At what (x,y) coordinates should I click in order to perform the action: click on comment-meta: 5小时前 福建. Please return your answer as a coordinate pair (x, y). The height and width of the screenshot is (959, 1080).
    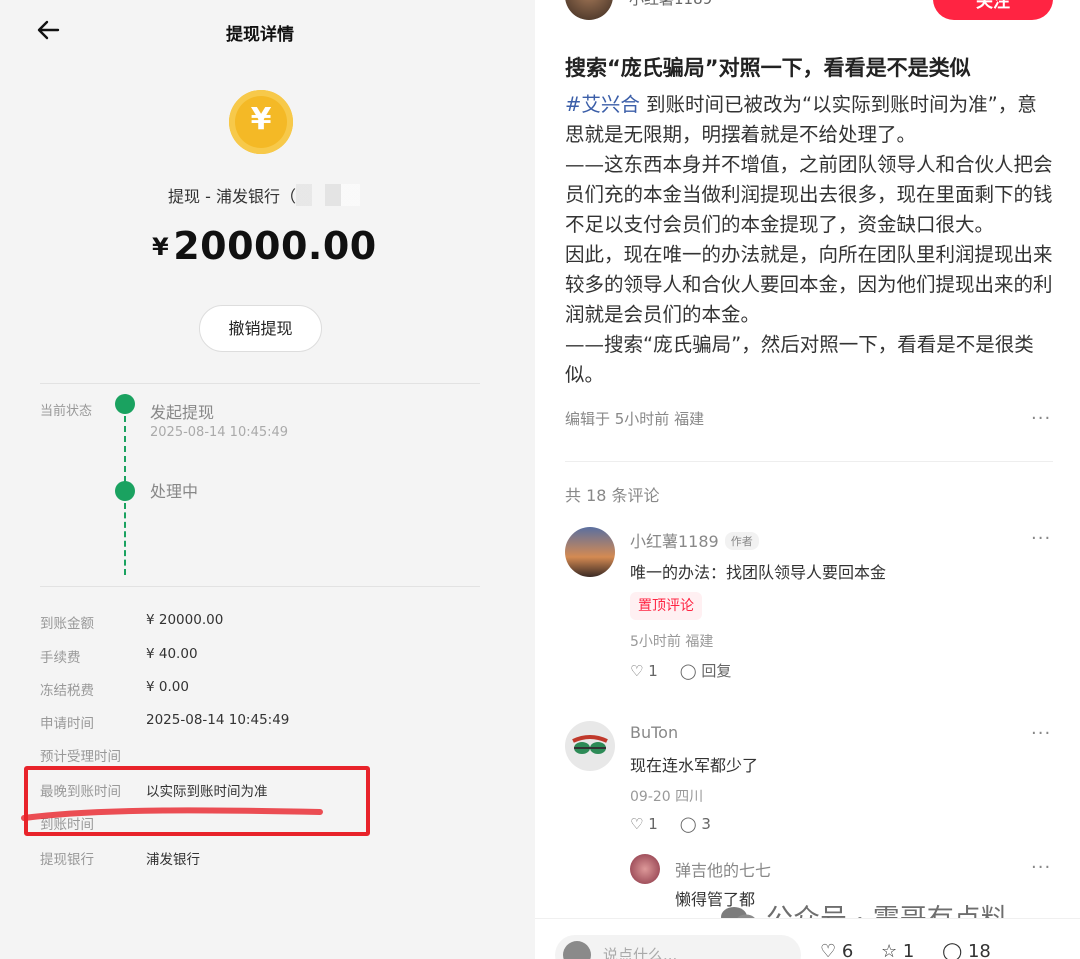
    Looking at the image, I should click on (672, 642).